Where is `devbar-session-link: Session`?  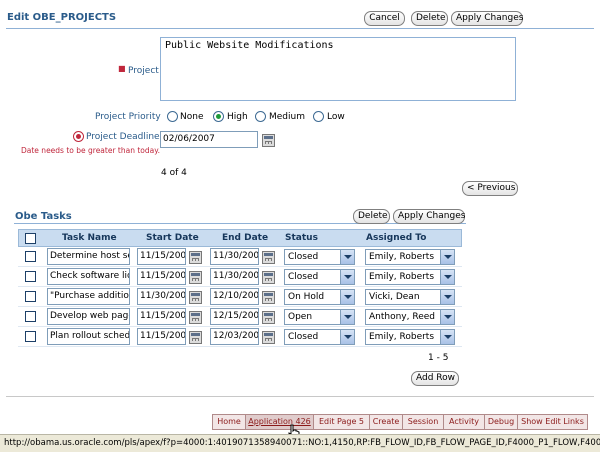 devbar-session-link: Session is located at coordinates (423, 422).